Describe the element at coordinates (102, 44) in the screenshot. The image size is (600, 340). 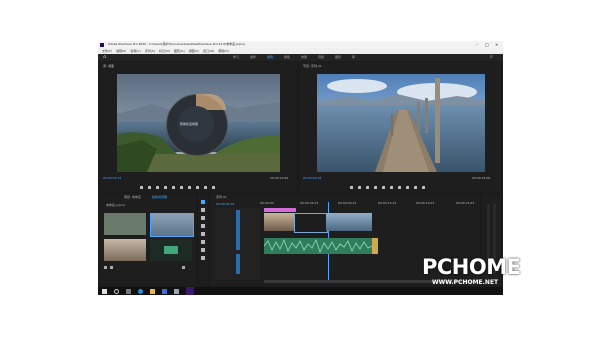
I see `premiere-app-icon` at that location.